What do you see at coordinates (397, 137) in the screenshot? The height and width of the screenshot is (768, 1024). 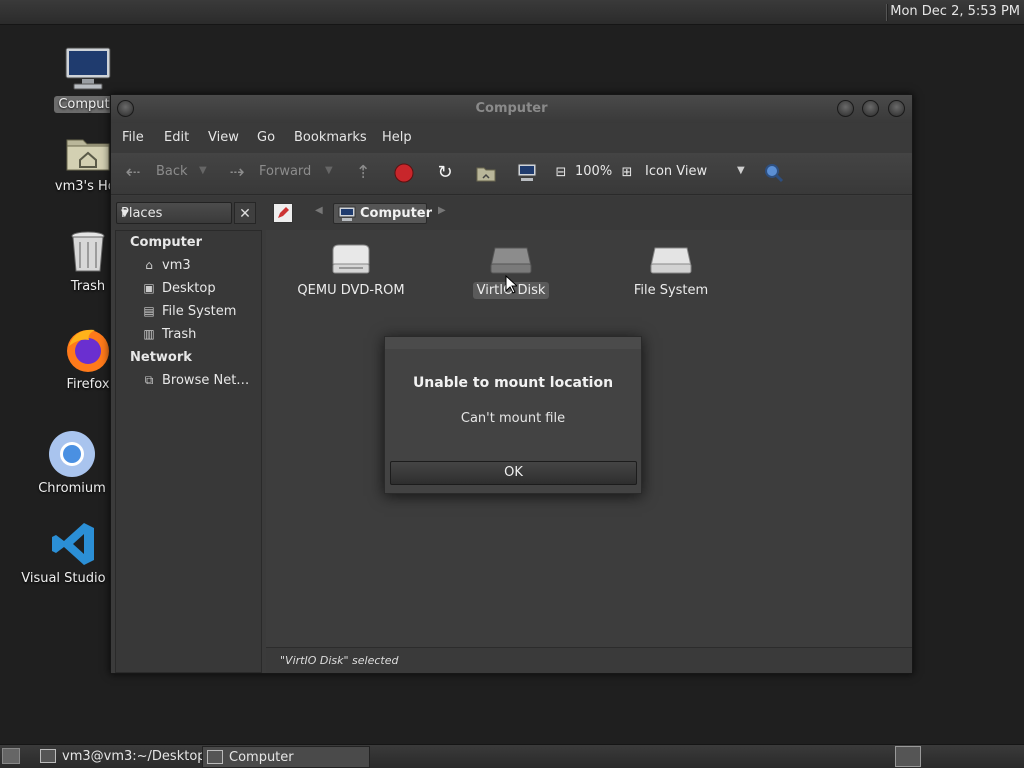 I see `menu-help: Help` at bounding box center [397, 137].